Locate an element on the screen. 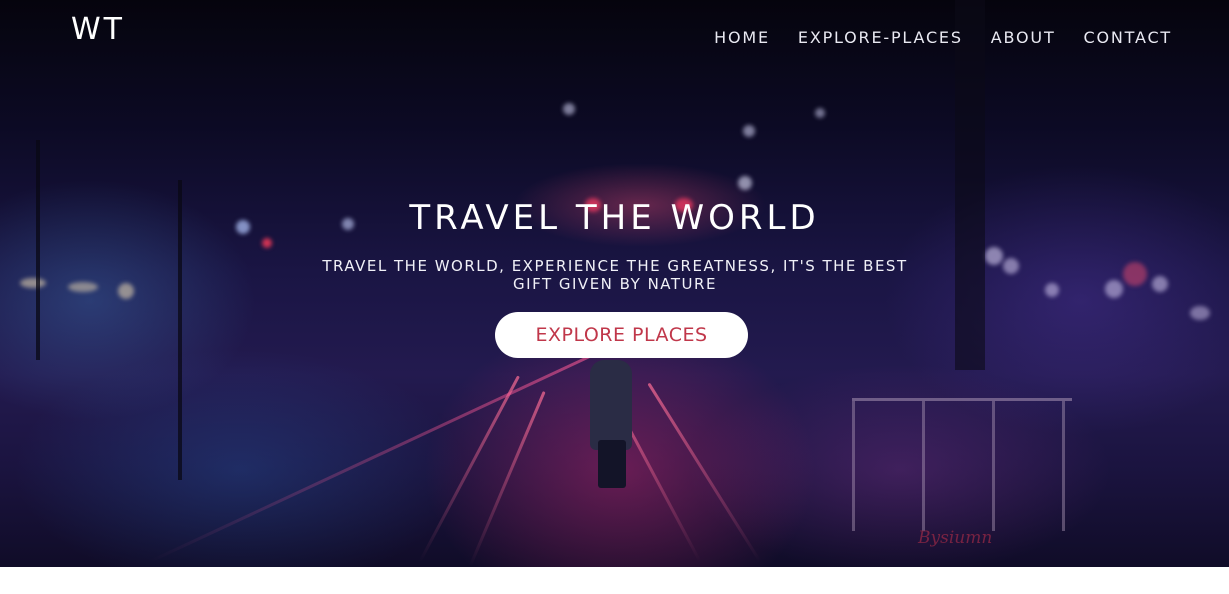  nav-home: HOME is located at coordinates (742, 37).